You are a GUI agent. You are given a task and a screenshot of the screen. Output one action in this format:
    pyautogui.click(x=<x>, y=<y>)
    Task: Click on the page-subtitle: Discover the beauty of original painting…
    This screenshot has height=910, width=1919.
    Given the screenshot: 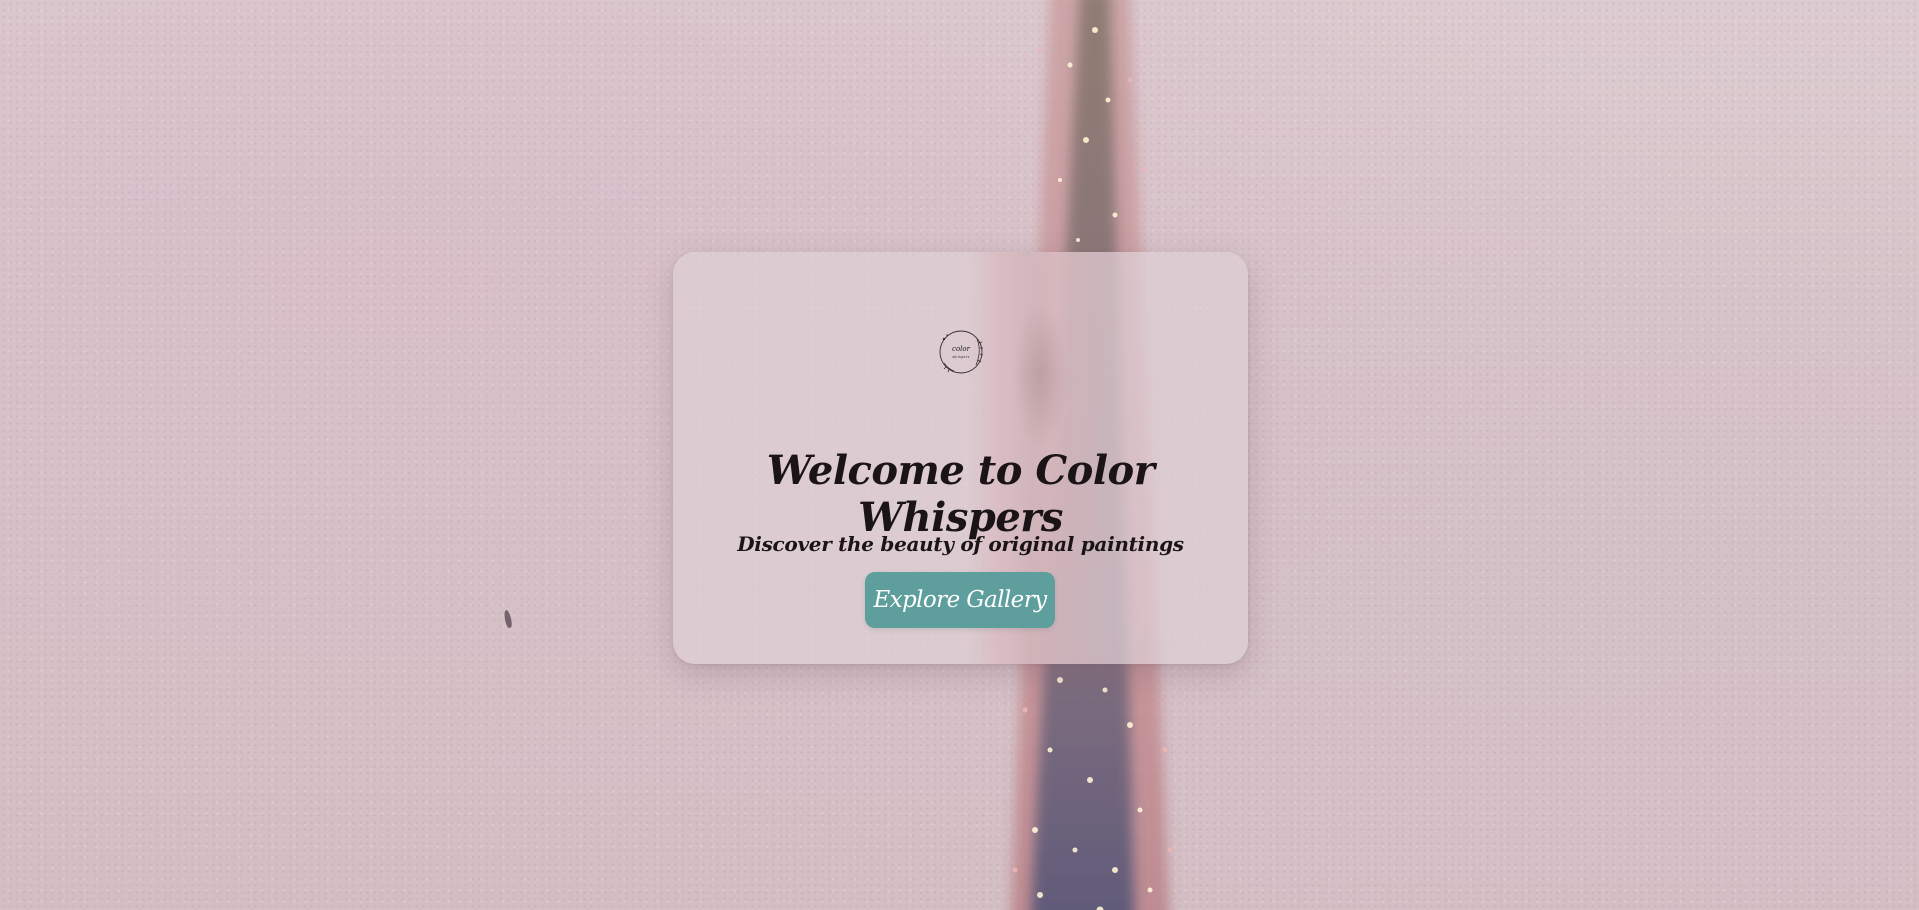 What is the action you would take?
    pyautogui.click(x=960, y=544)
    